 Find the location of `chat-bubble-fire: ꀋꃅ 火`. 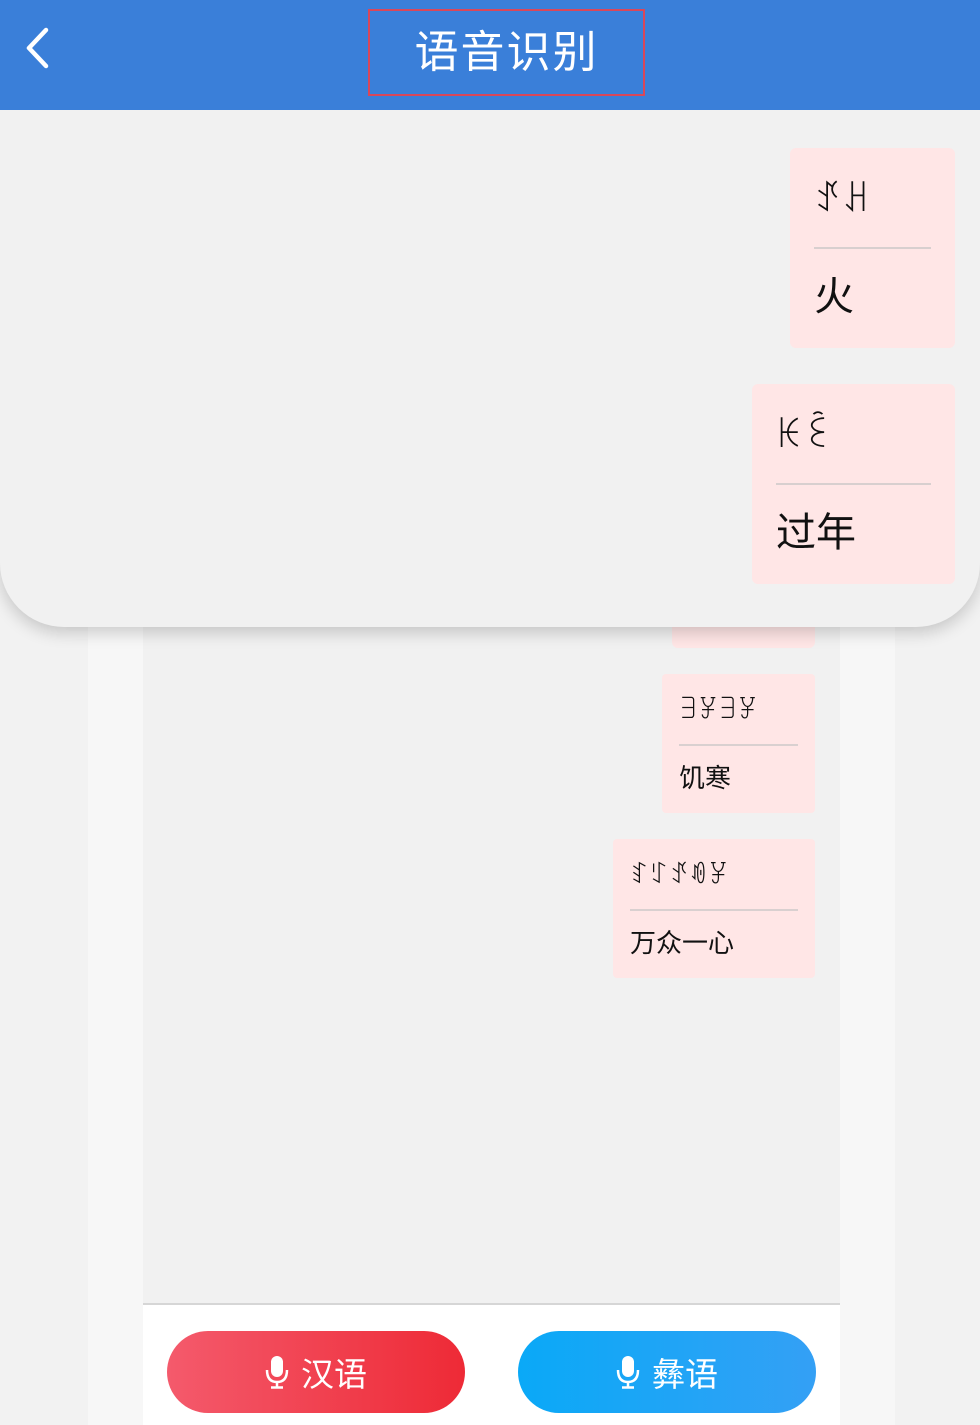

chat-bubble-fire: ꀋꃅ 火 is located at coordinates (872, 248).